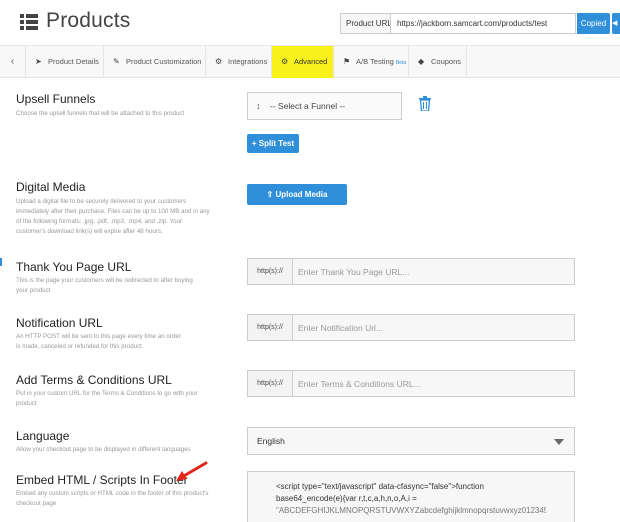 This screenshot has height=522, width=620. What do you see at coordinates (411, 441) in the screenshot?
I see `language-select: English` at bounding box center [411, 441].